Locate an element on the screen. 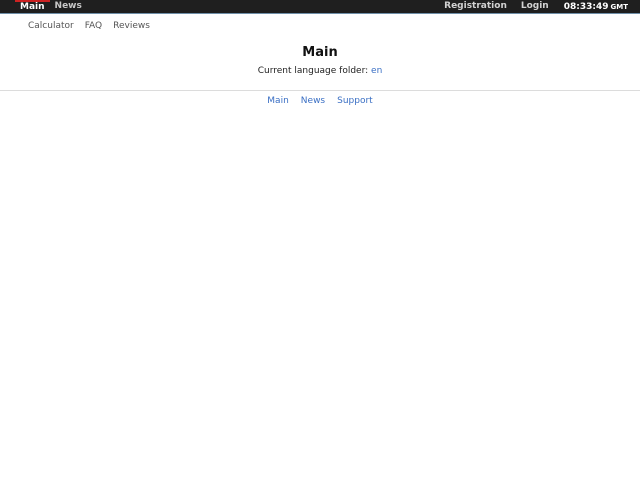 The width and height of the screenshot is (640, 480). footer-news-link: News is located at coordinates (313, 101).